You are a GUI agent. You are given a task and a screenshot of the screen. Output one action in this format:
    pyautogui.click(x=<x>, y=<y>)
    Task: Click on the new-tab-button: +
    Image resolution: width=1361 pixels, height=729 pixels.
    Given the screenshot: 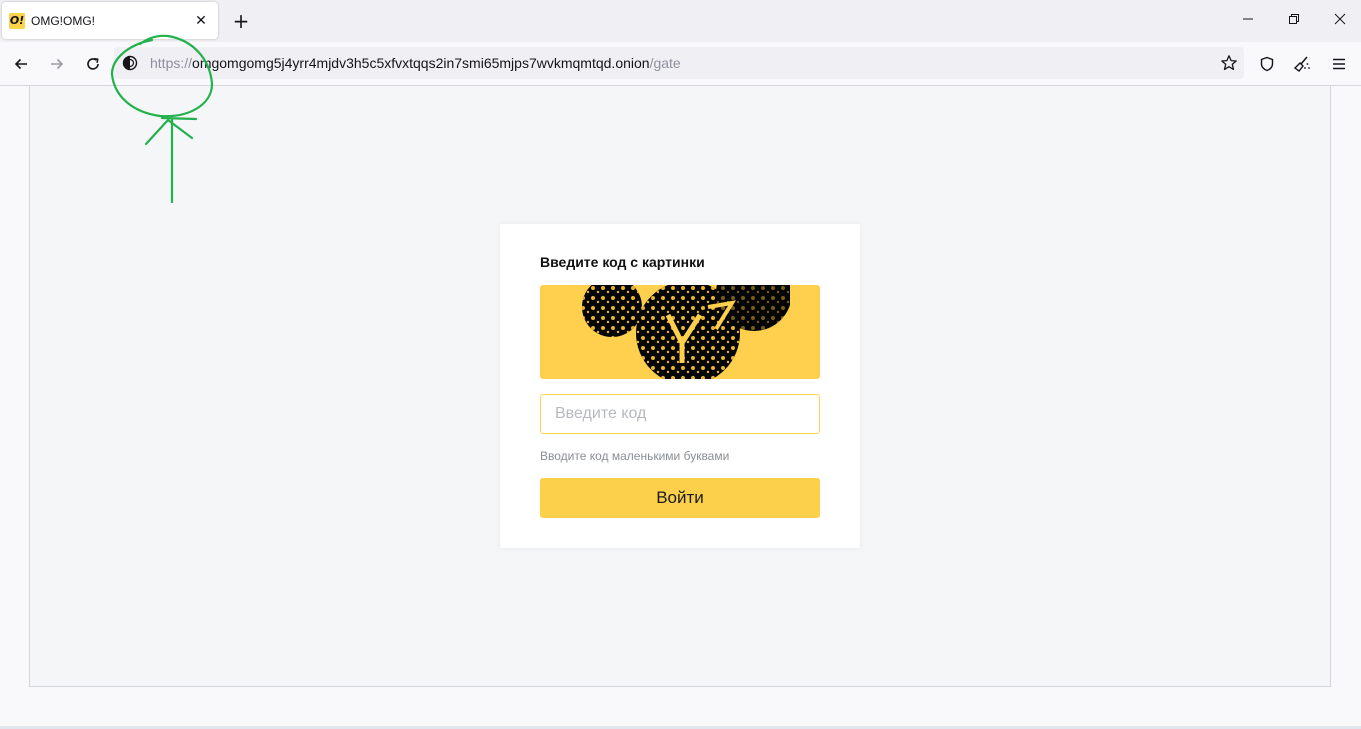 What is the action you would take?
    pyautogui.click(x=241, y=21)
    